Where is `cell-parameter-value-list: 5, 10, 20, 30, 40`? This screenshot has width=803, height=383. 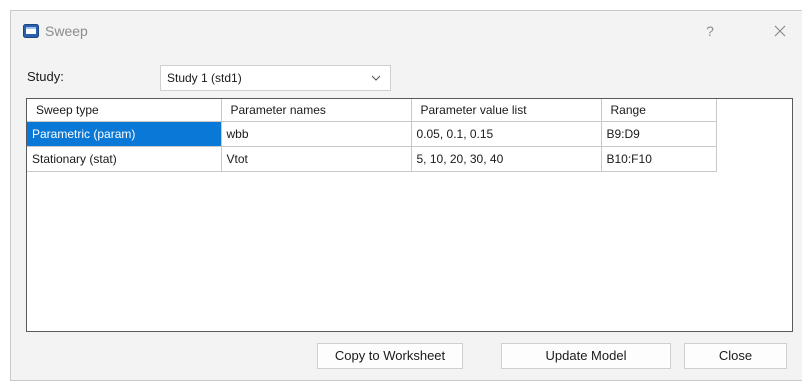 cell-parameter-value-list: 5, 10, 20, 30, 40 is located at coordinates (506, 159).